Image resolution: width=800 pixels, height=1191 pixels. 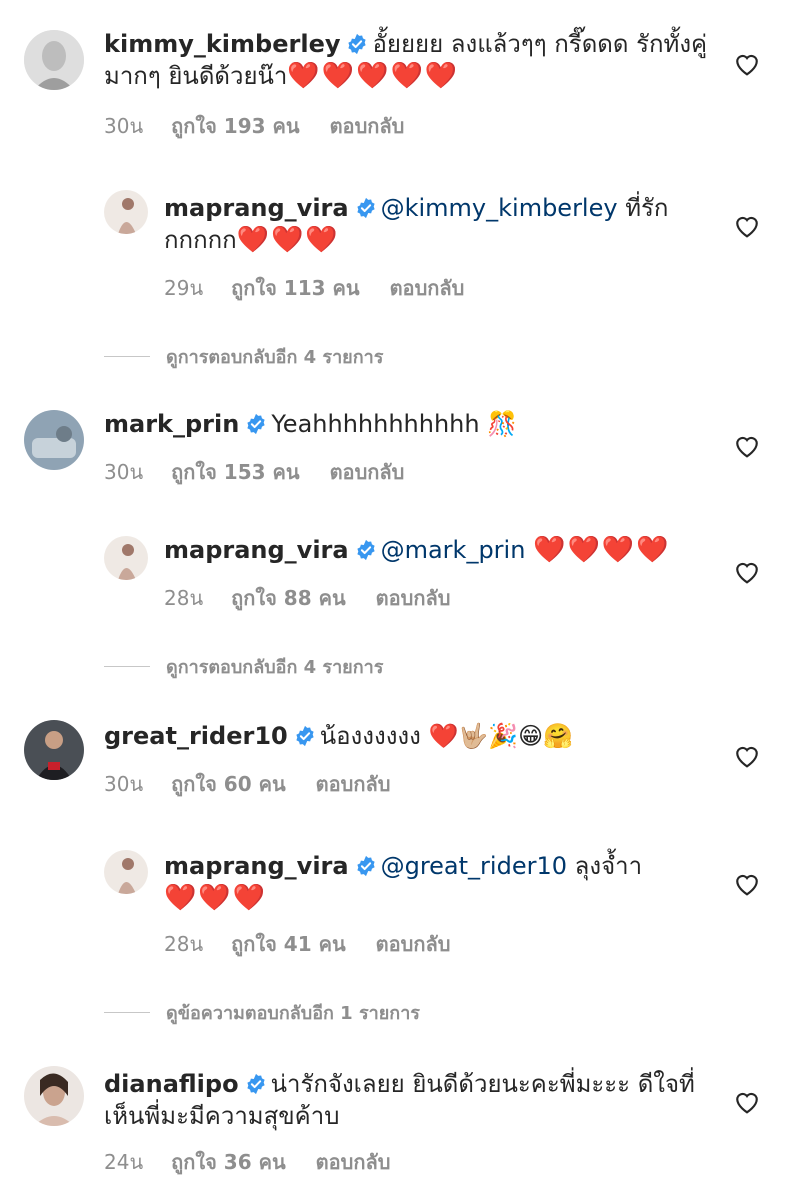 I want to click on comment-meta: 30น ถูกใจ 60 คน ตอบกลับ, so click(x=262, y=784).